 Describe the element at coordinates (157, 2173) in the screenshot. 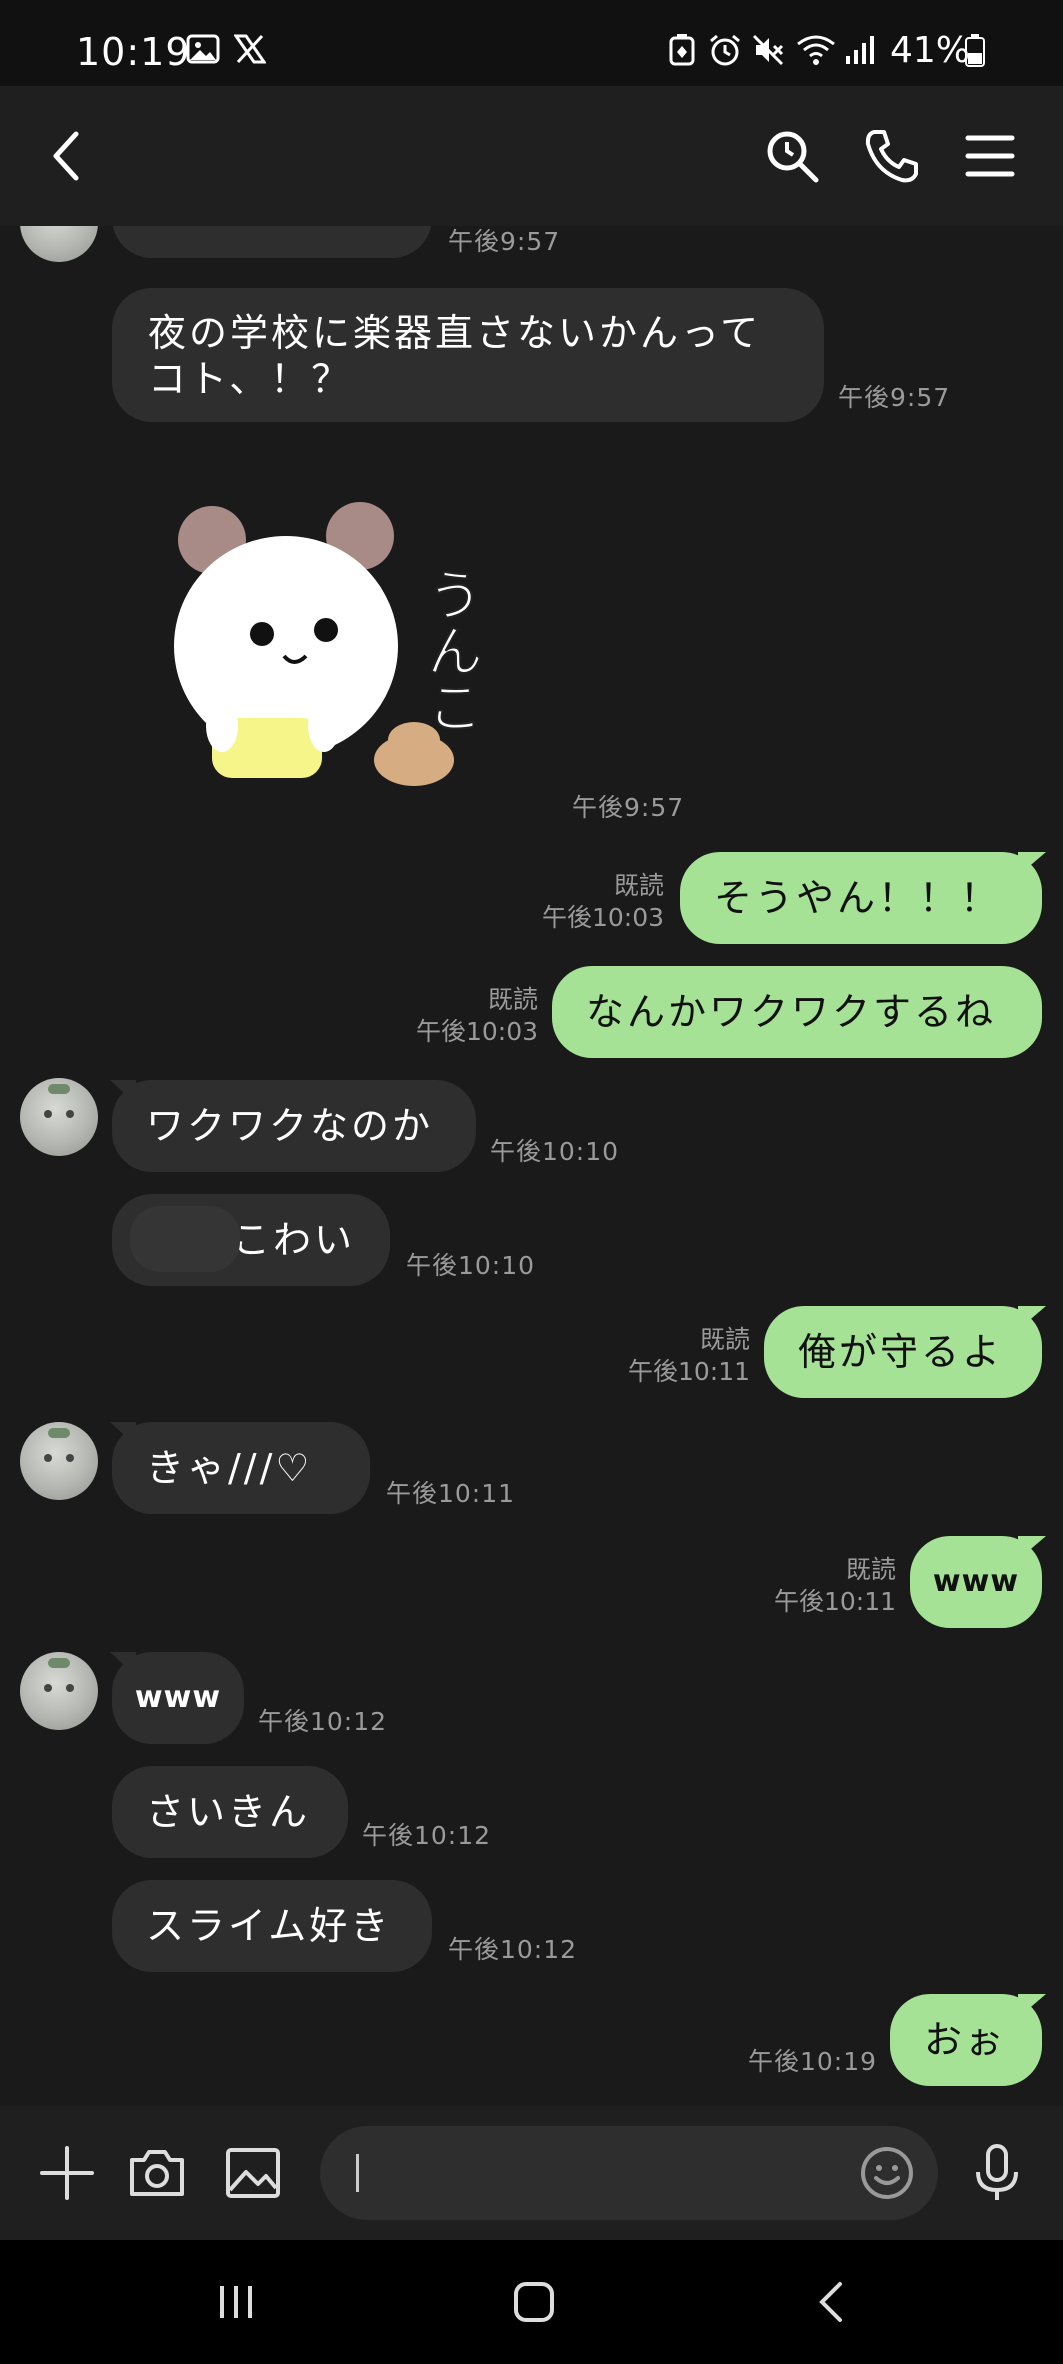

I see `camera-icon` at that location.